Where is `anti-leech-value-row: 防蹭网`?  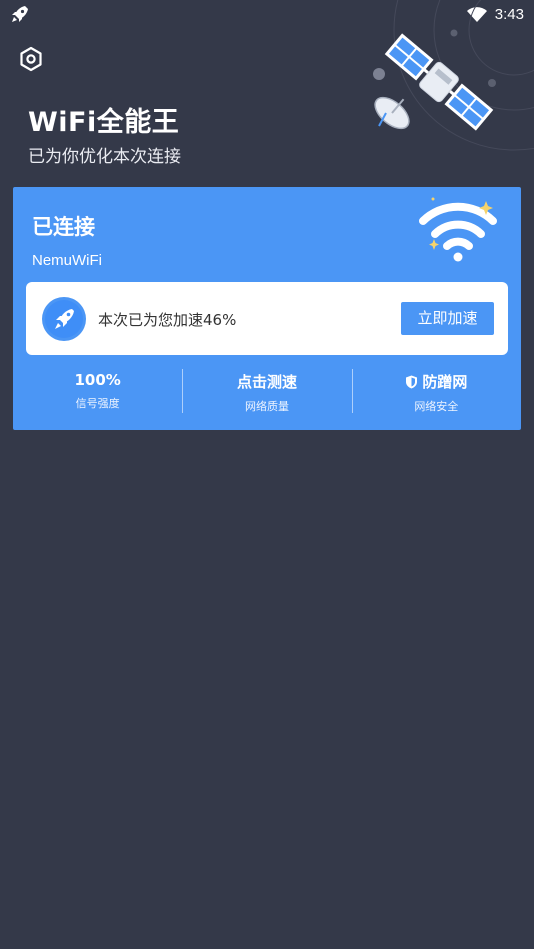
anti-leech-value-row: 防蹭网 is located at coordinates (436, 381).